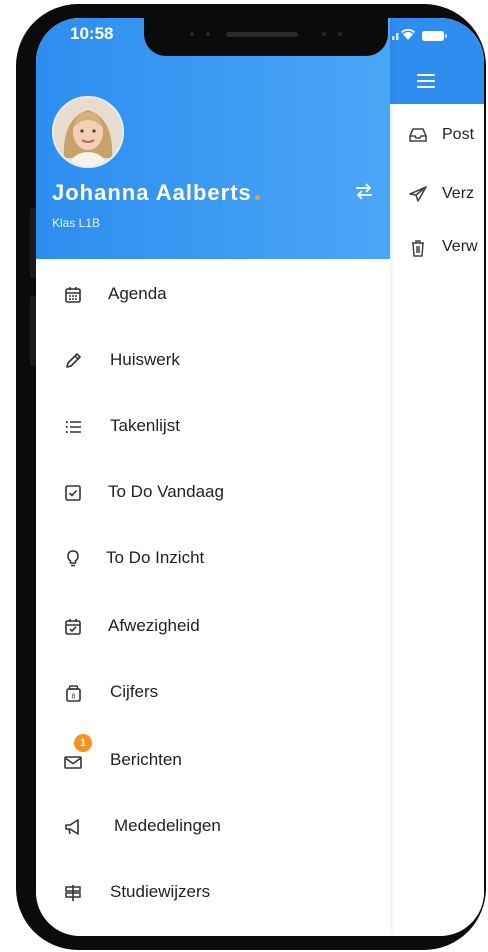 This screenshot has width=488, height=952. What do you see at coordinates (426, 81) in the screenshot?
I see `hamburger-menu-icon` at bounding box center [426, 81].